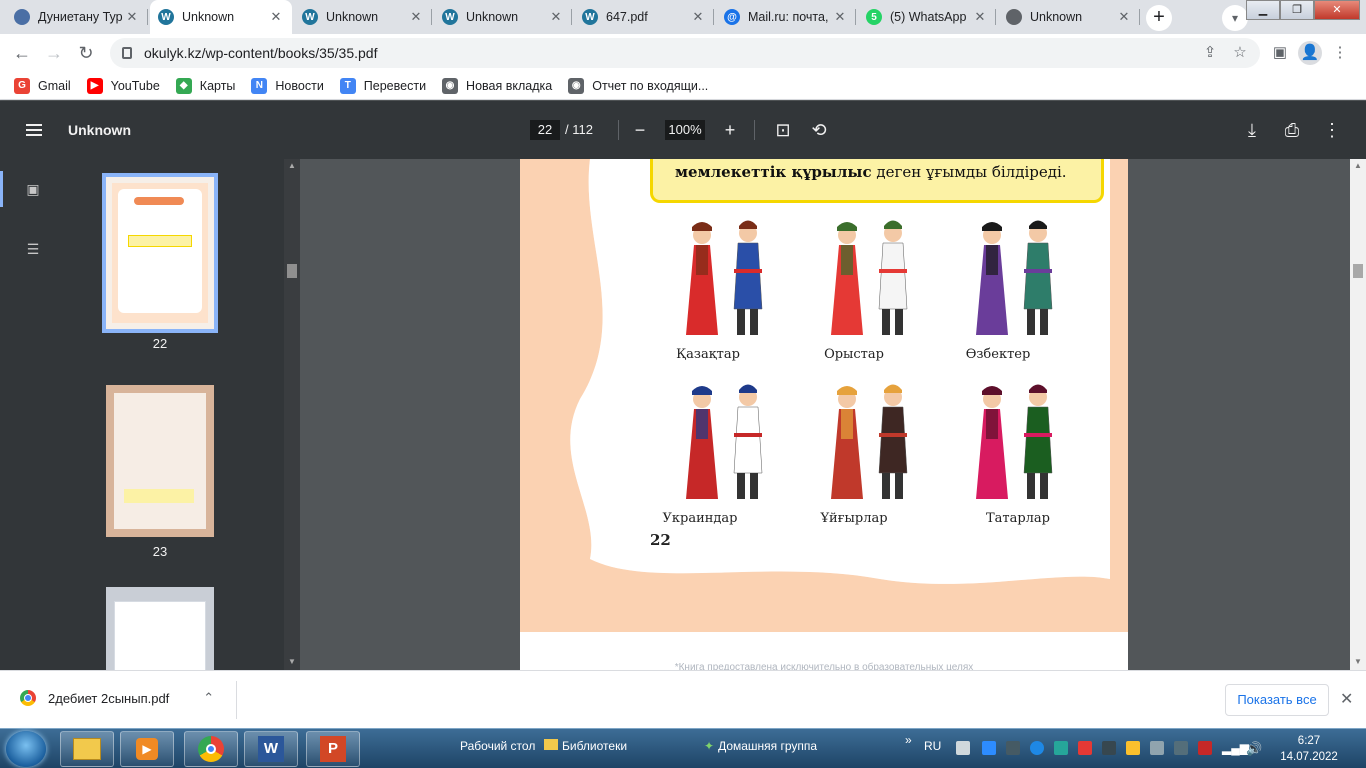 Image resolution: width=1366 pixels, height=768 pixels. I want to click on maximize-button: ❐, so click(1297, 10).